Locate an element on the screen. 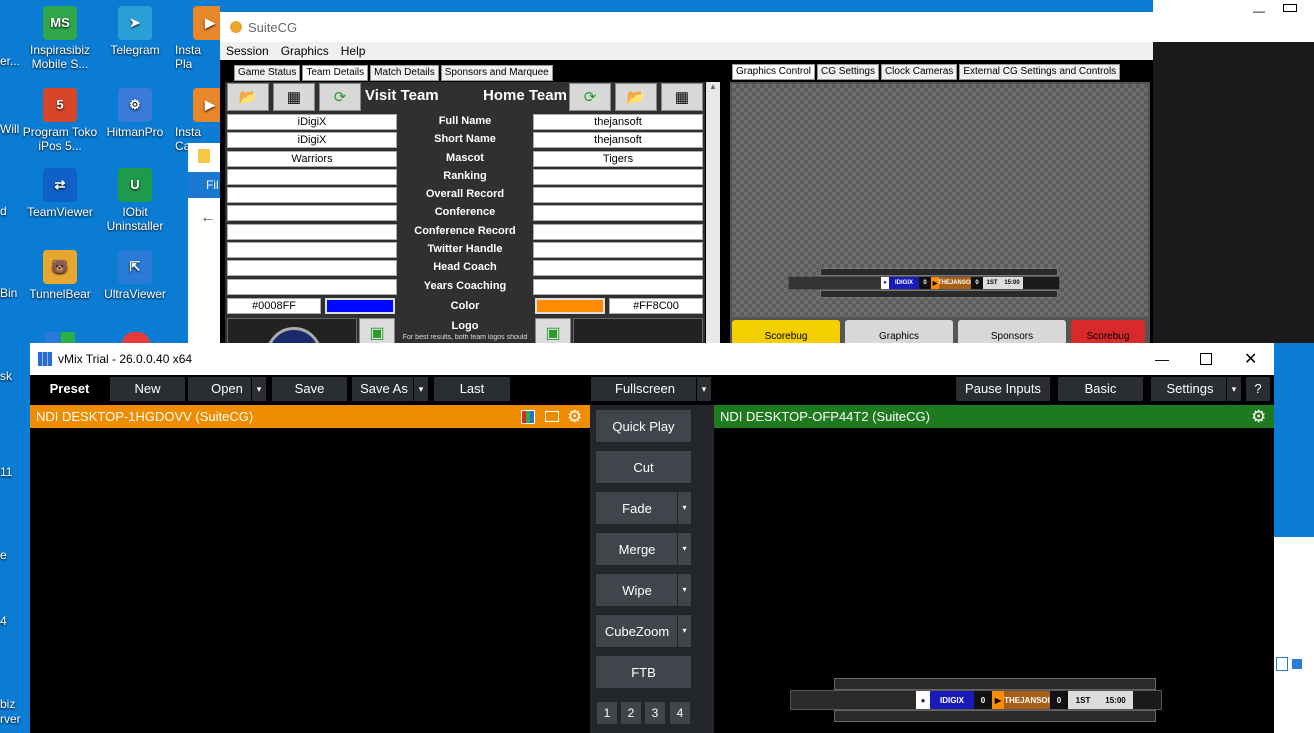  home-short-name-field: thejansoft is located at coordinates (618, 140).